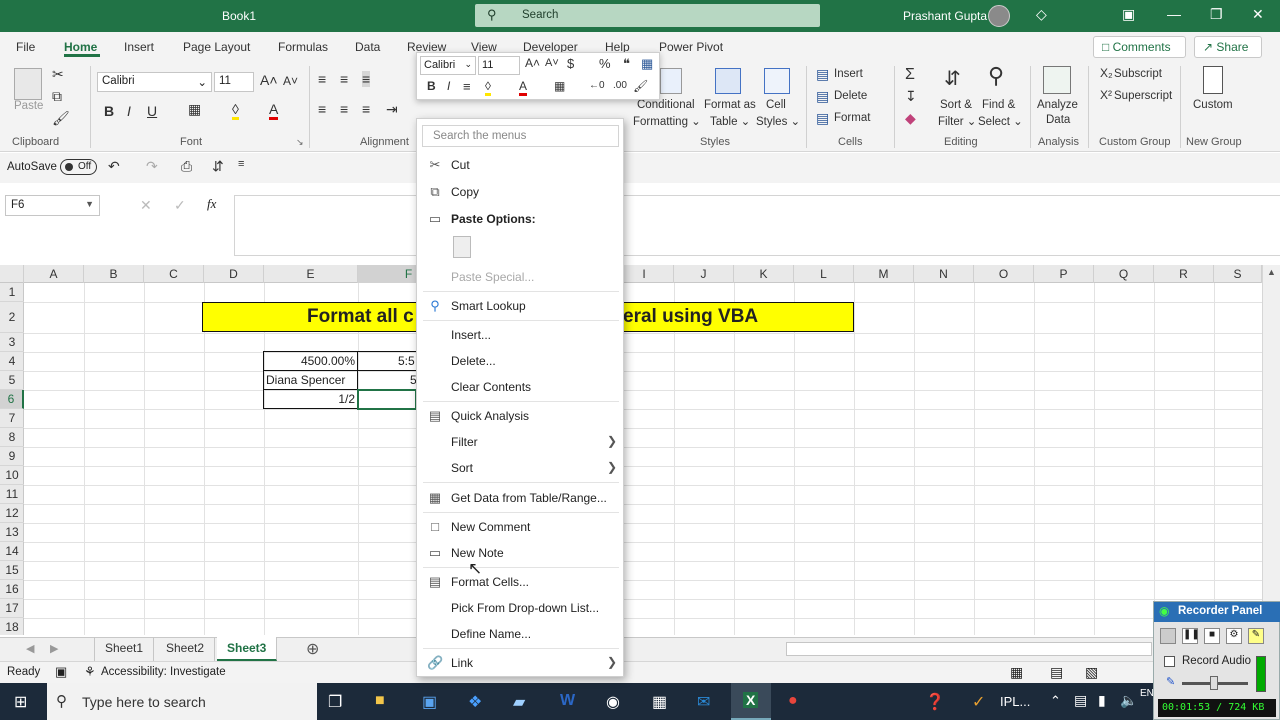  What do you see at coordinates (311, 274) in the screenshot?
I see `column-header: E` at bounding box center [311, 274].